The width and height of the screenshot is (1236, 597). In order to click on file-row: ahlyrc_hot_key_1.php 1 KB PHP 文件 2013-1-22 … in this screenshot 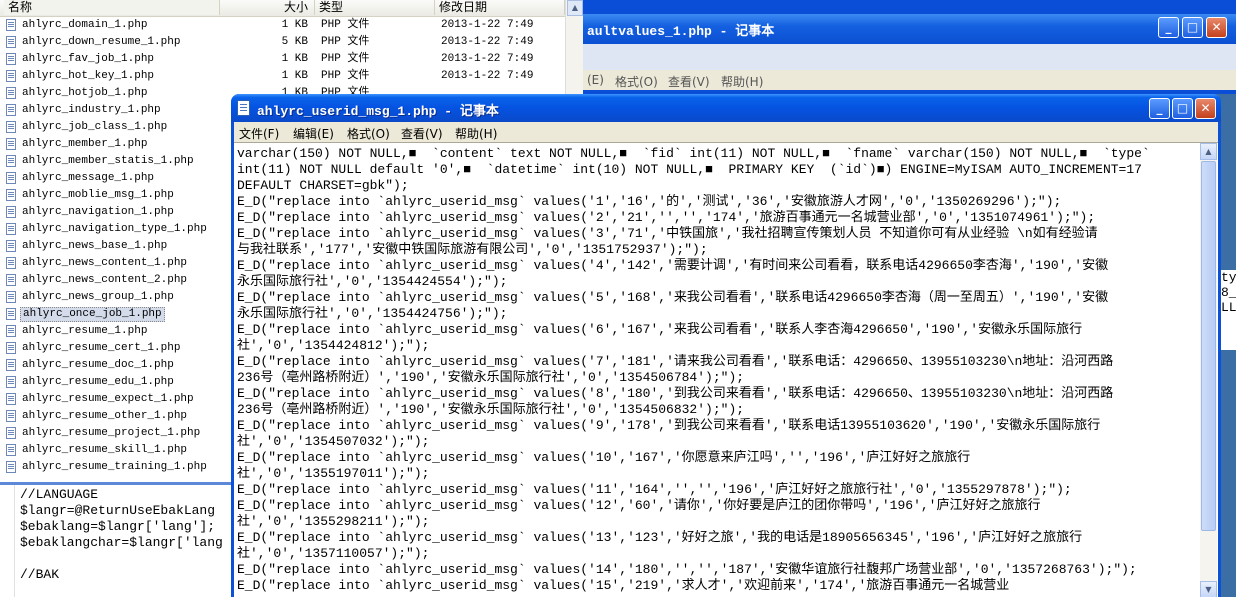, I will do `click(282, 76)`.